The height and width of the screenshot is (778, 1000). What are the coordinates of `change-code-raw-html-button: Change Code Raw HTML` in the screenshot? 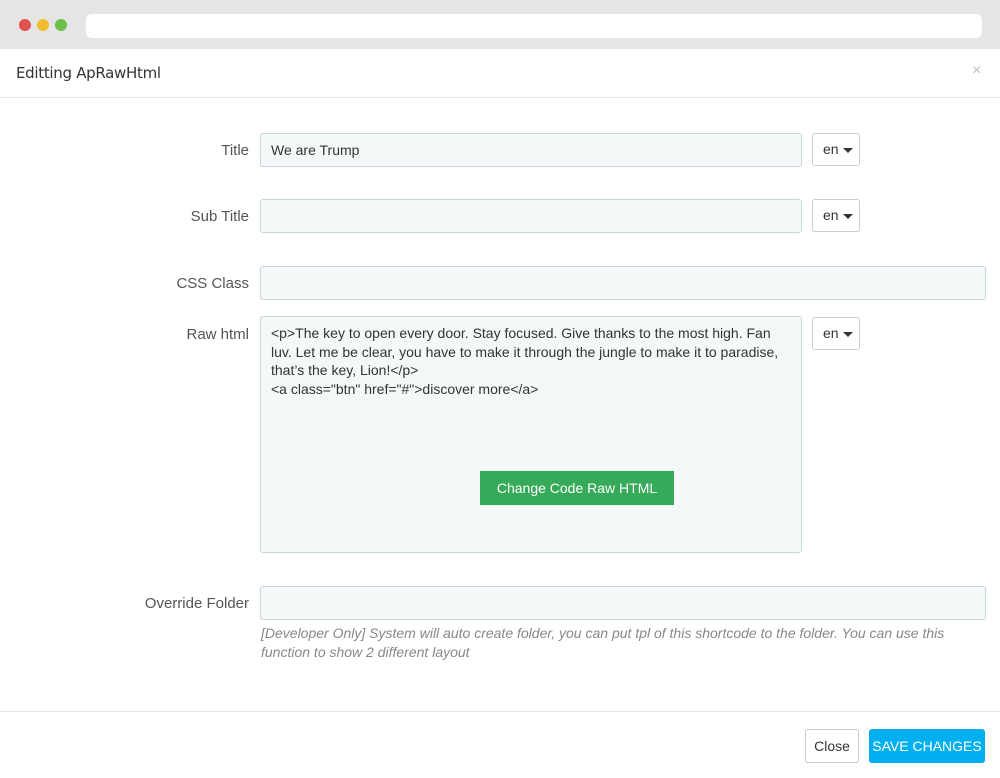 It's located at (577, 488).